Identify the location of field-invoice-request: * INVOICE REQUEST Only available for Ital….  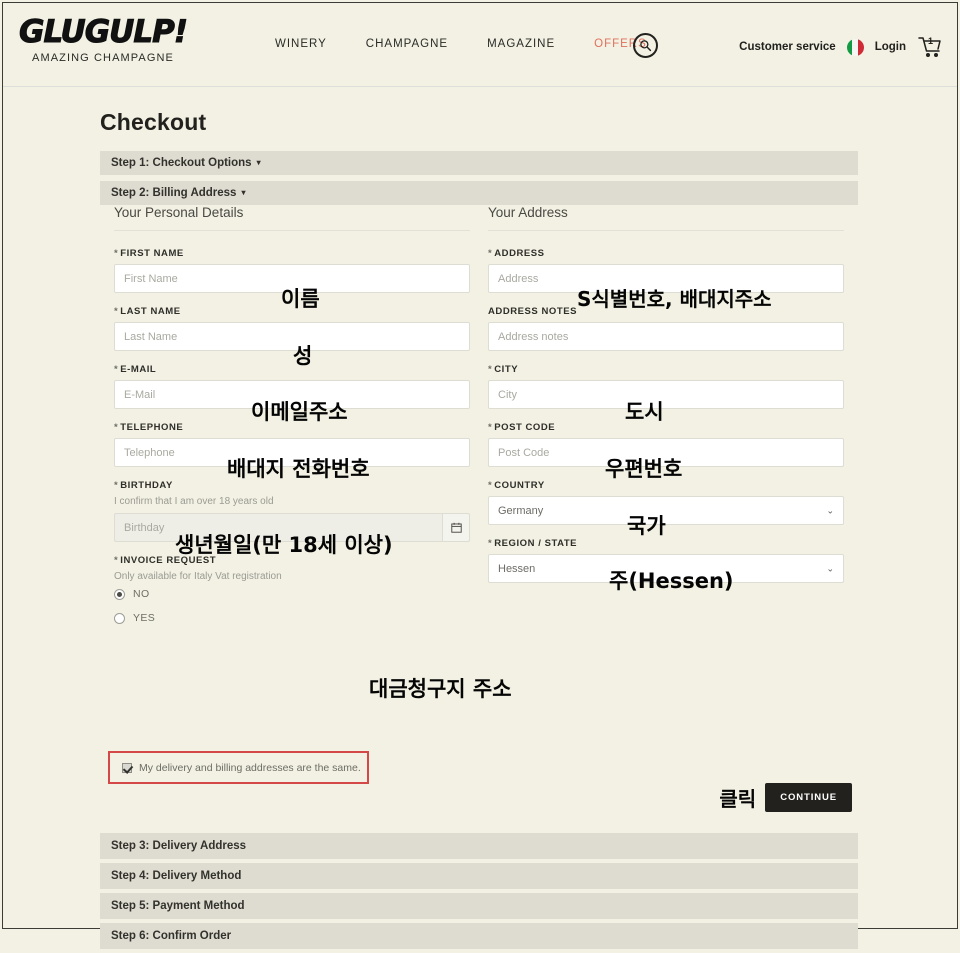
(292, 589).